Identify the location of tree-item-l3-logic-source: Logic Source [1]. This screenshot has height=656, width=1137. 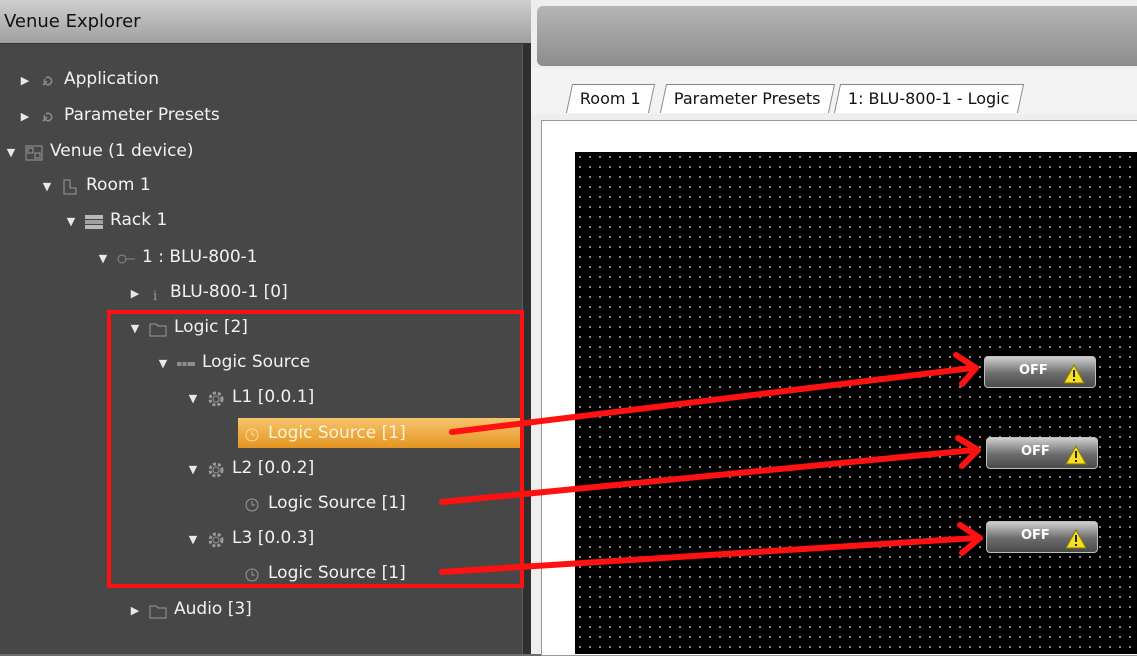
(324, 573).